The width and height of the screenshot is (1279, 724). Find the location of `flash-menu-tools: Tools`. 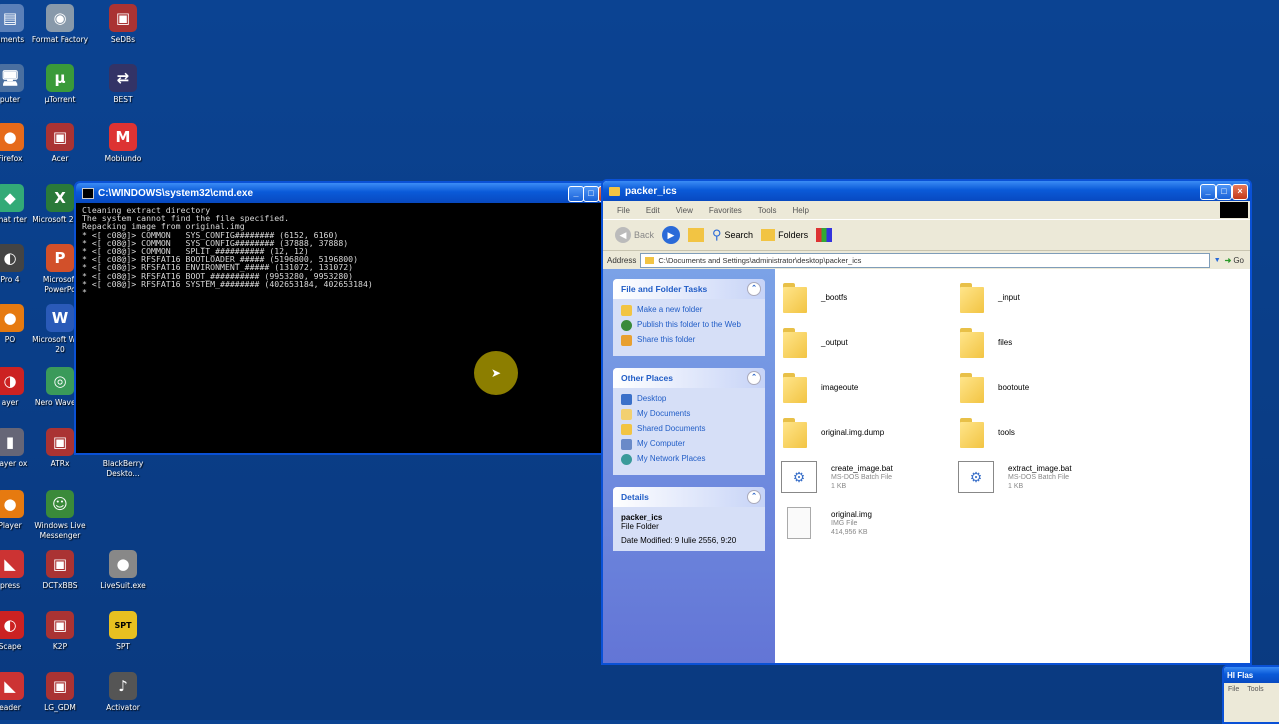

flash-menu-tools: Tools is located at coordinates (1255, 689).